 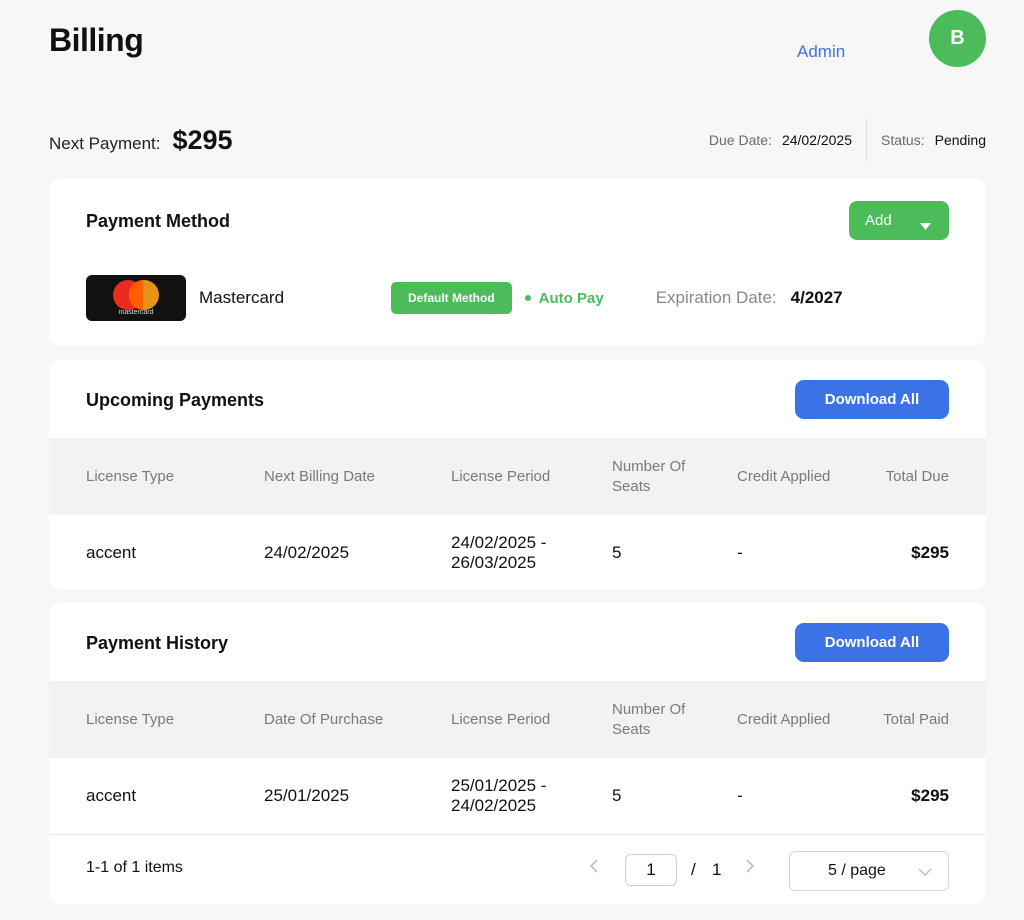 What do you see at coordinates (158, 221) in the screenshot?
I see `payment-method-title: Payment Method` at bounding box center [158, 221].